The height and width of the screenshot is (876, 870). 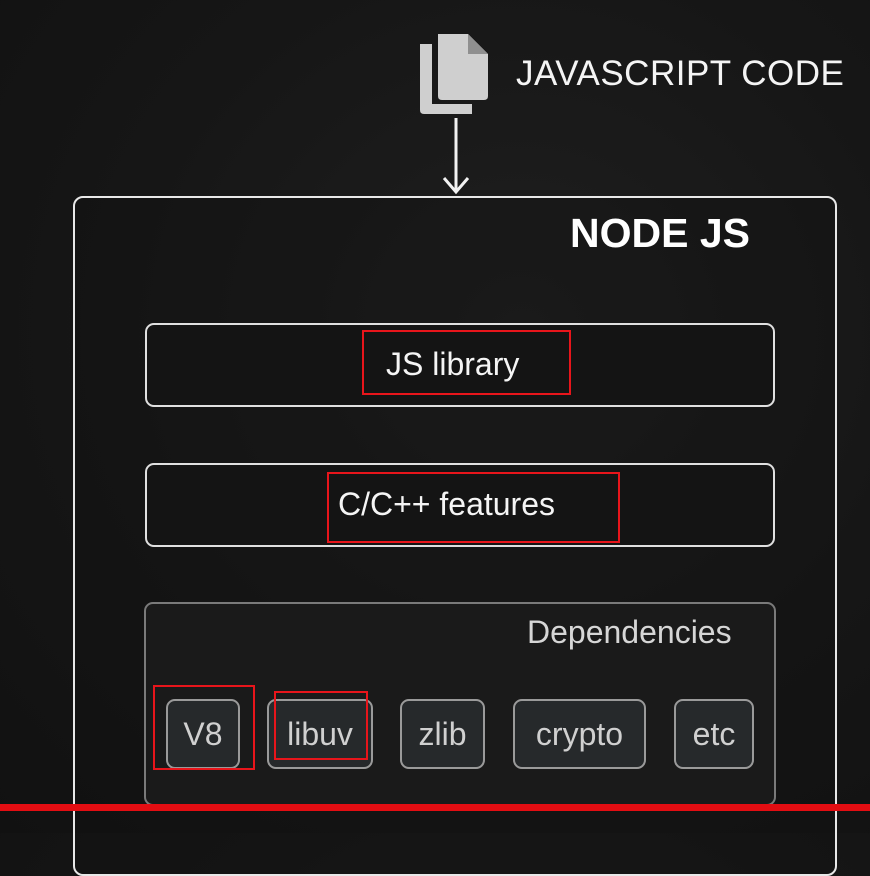 What do you see at coordinates (579, 734) in the screenshot?
I see `dependency-chip-crypto: crypto` at bounding box center [579, 734].